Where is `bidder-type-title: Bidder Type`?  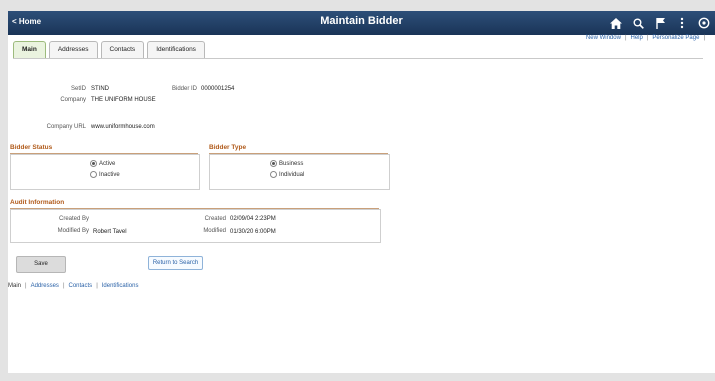
bidder-type-title: Bidder Type is located at coordinates (228, 147).